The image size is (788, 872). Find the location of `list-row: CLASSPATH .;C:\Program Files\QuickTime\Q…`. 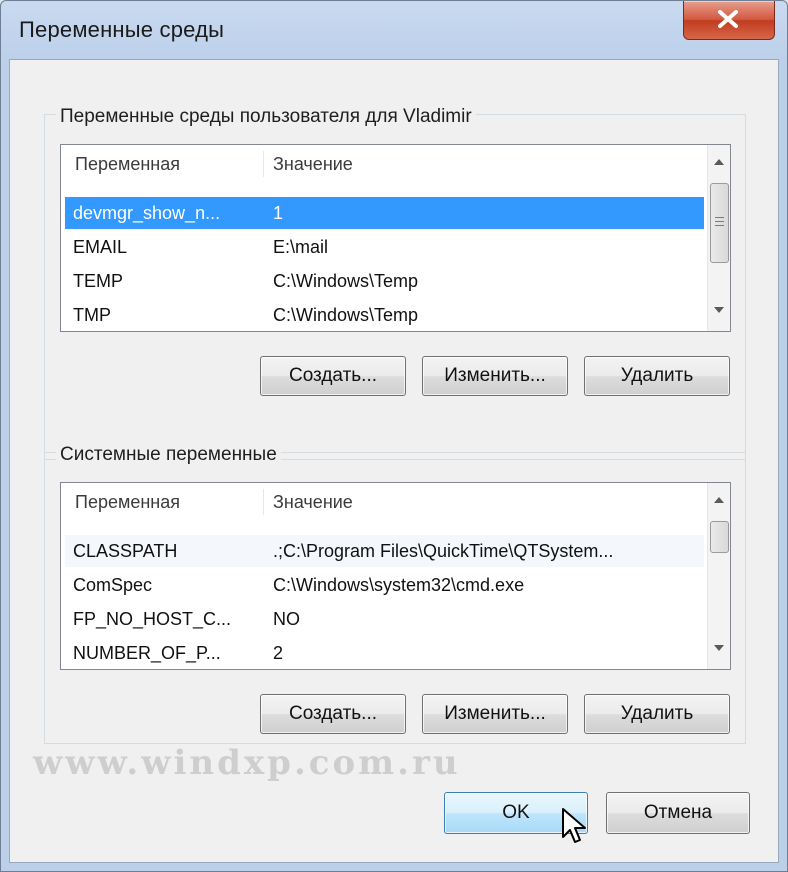

list-row: CLASSPATH .;C:\Program Files\QuickTime\Q… is located at coordinates (384, 551).